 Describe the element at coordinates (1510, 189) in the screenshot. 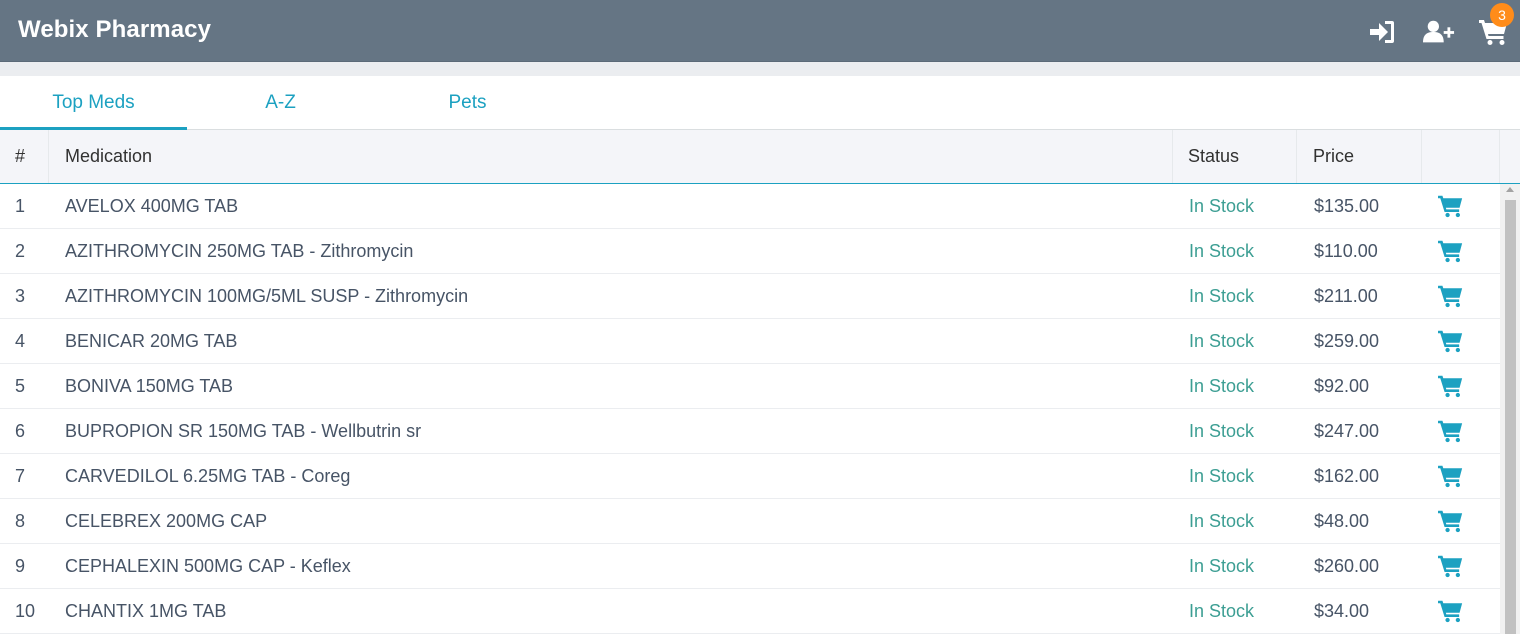

I see `scroll-up-arrow-icon` at that location.